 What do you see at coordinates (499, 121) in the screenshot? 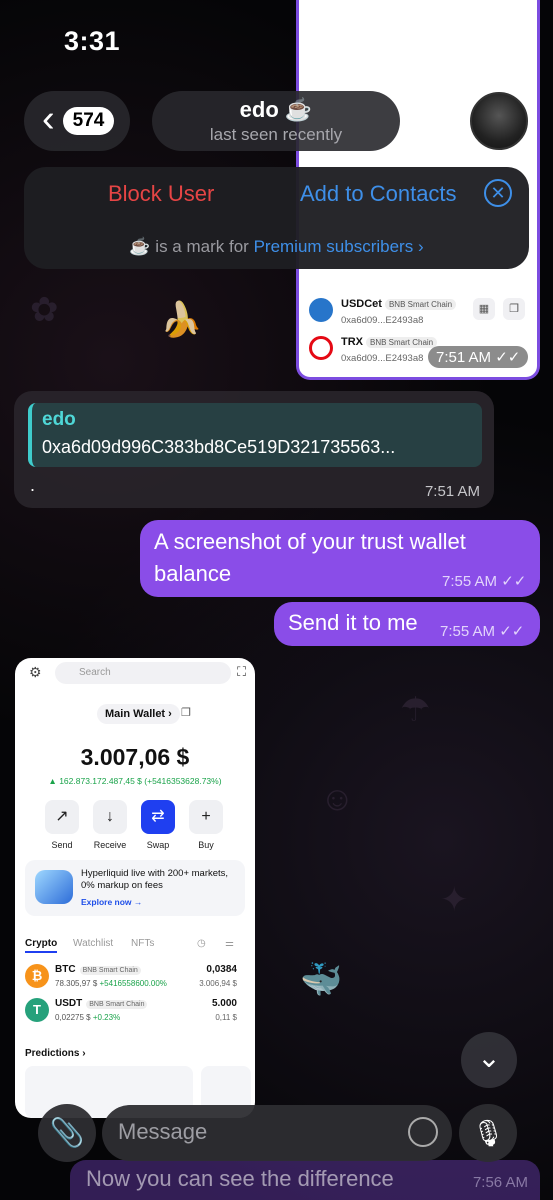
I see `avatar` at bounding box center [499, 121].